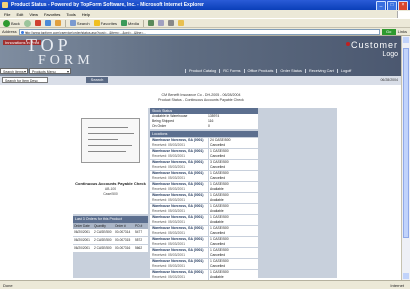  I want to click on logo-text: Logo, so click(390, 54).